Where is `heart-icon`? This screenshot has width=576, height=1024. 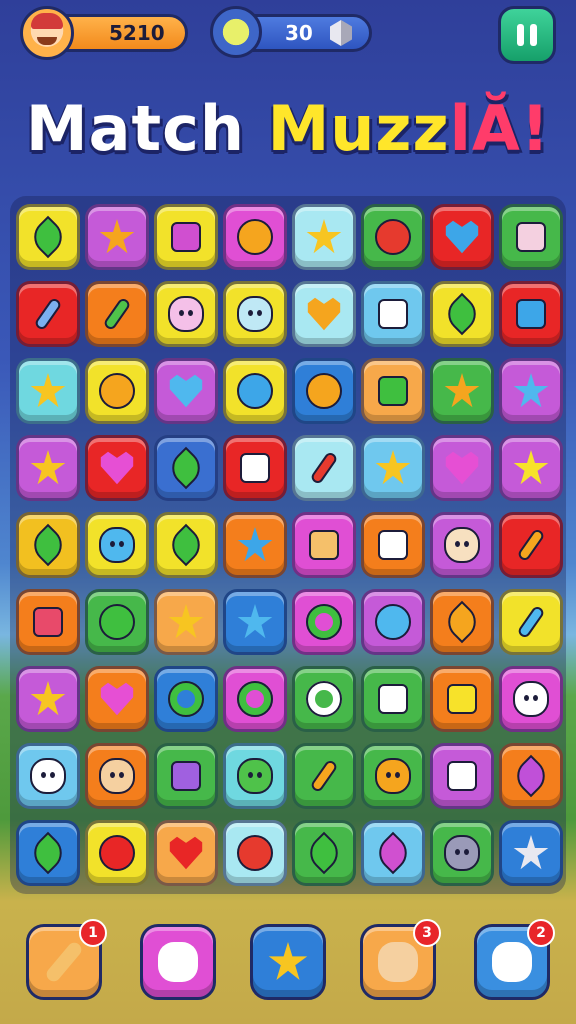
heart-icon is located at coordinates (186, 853).